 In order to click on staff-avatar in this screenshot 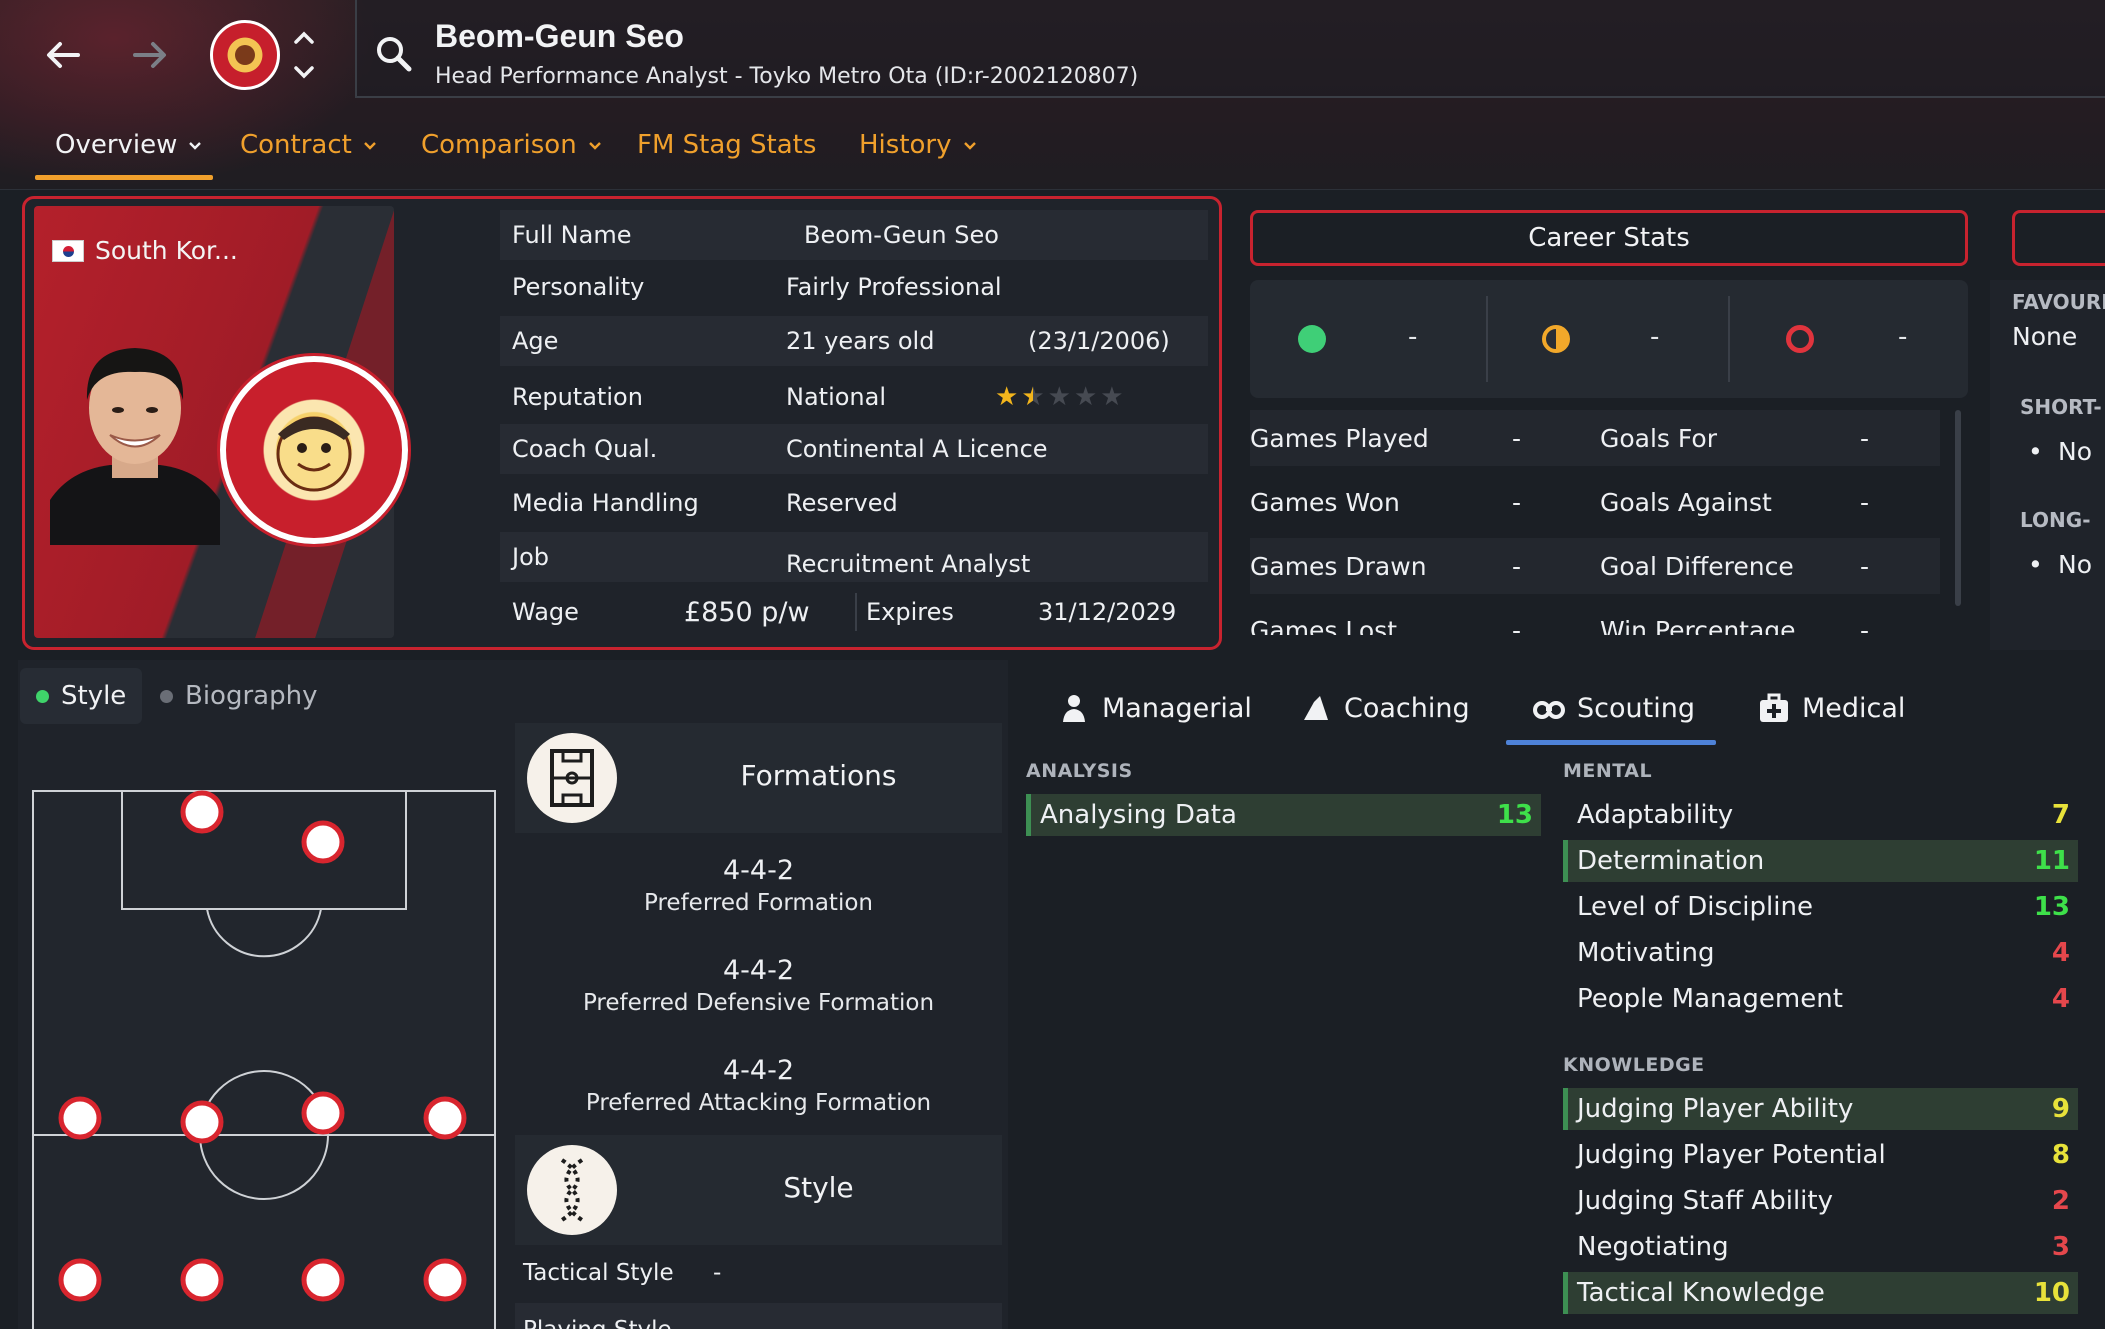, I will do `click(135, 446)`.